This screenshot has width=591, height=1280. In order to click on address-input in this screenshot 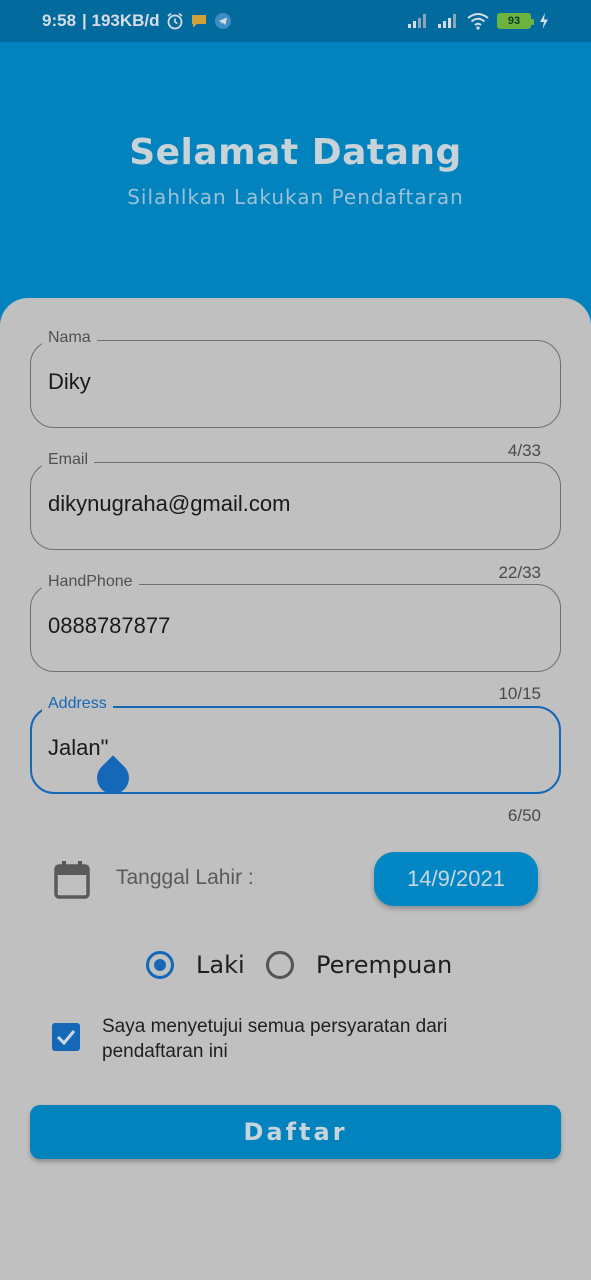, I will do `click(288, 748)`.